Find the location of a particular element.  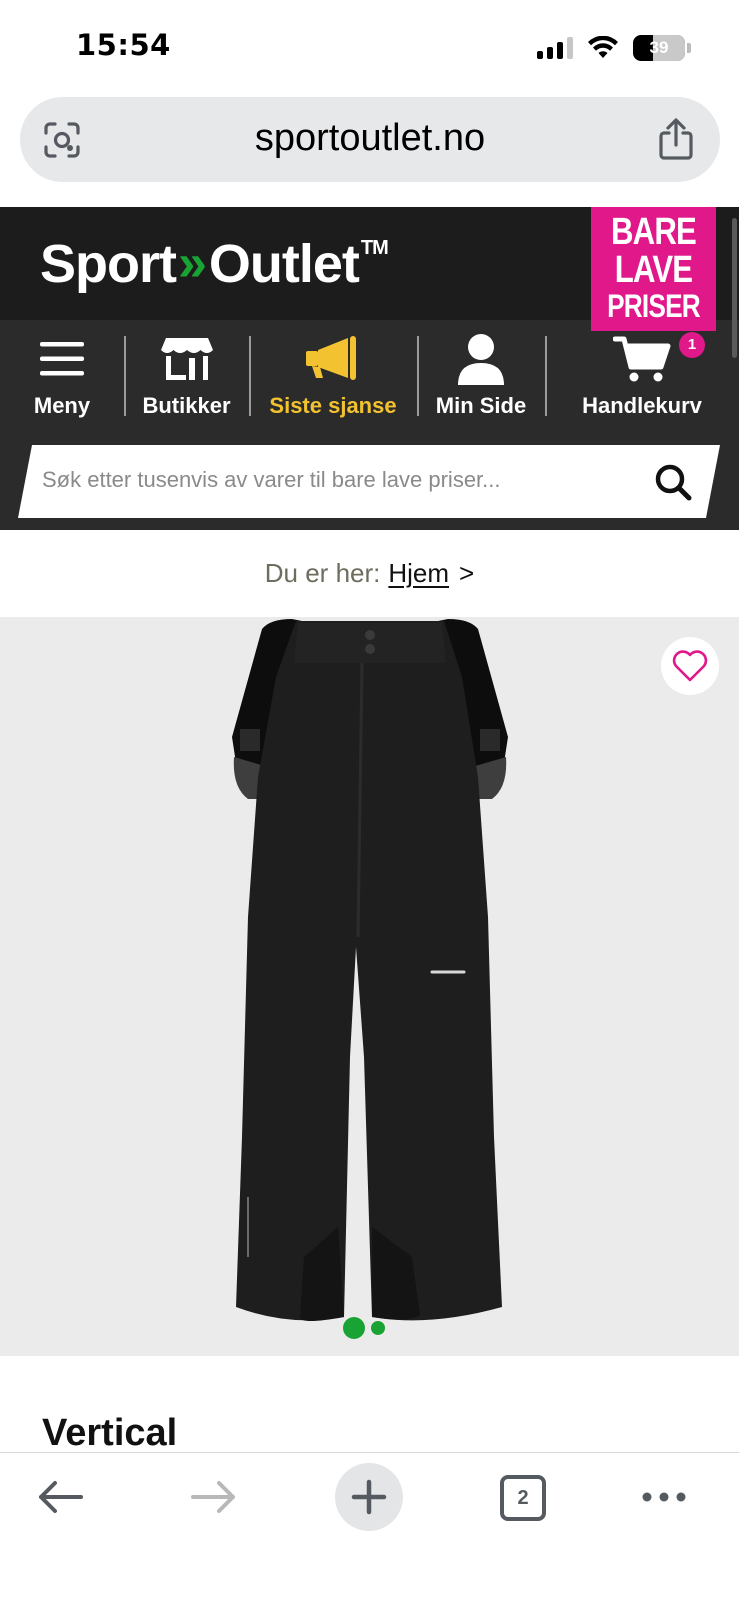

promo-badge: BARE LAVE PRISER is located at coordinates (653, 269).